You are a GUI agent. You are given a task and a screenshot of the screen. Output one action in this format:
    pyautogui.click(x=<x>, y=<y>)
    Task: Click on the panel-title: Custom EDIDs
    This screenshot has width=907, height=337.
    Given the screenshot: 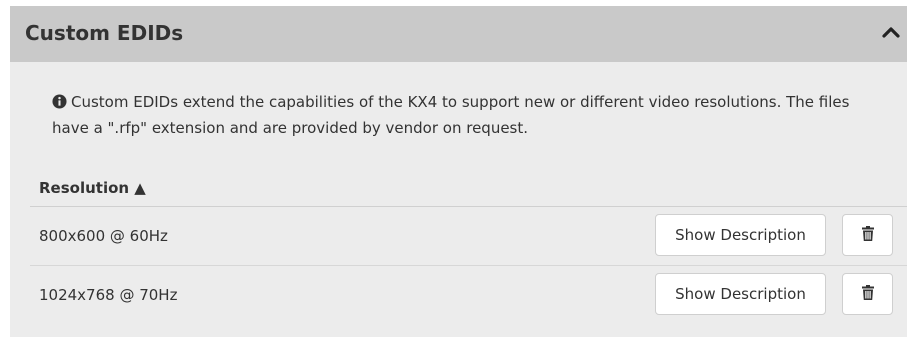 What is the action you would take?
    pyautogui.click(x=104, y=33)
    